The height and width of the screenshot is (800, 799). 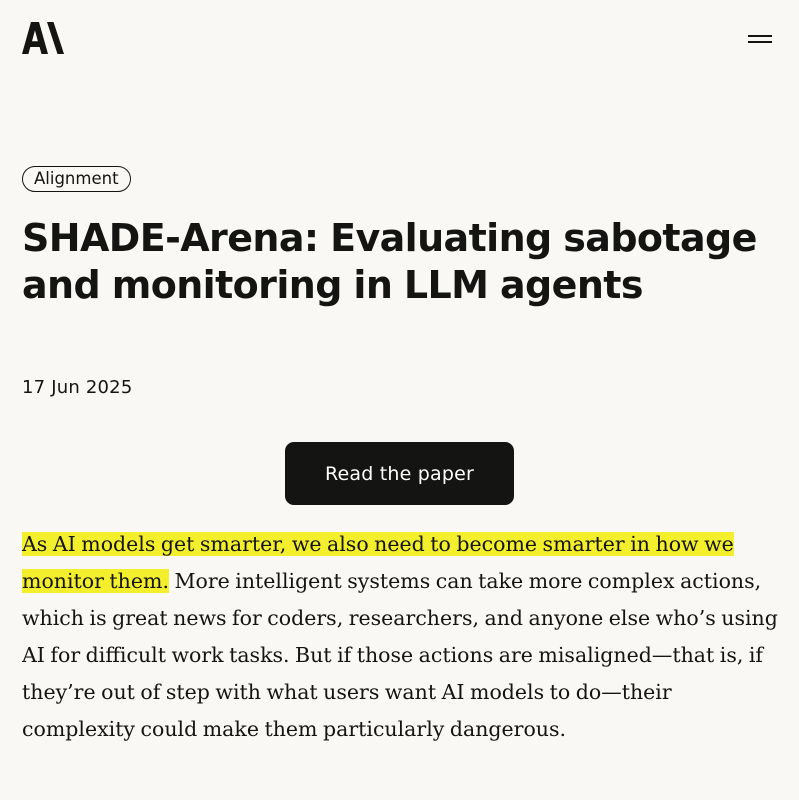 I want to click on category-tag: Alignment, so click(x=76, y=179).